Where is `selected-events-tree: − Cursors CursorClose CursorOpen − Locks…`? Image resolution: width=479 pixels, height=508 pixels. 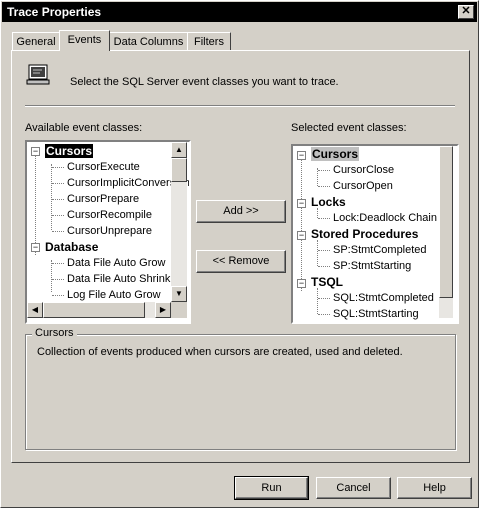 selected-events-tree: − Cursors CursorClose CursorOpen − Locks… is located at coordinates (375, 234).